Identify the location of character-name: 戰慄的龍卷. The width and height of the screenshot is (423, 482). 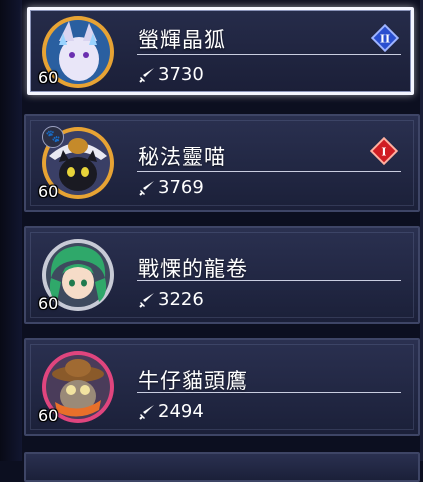
(193, 269).